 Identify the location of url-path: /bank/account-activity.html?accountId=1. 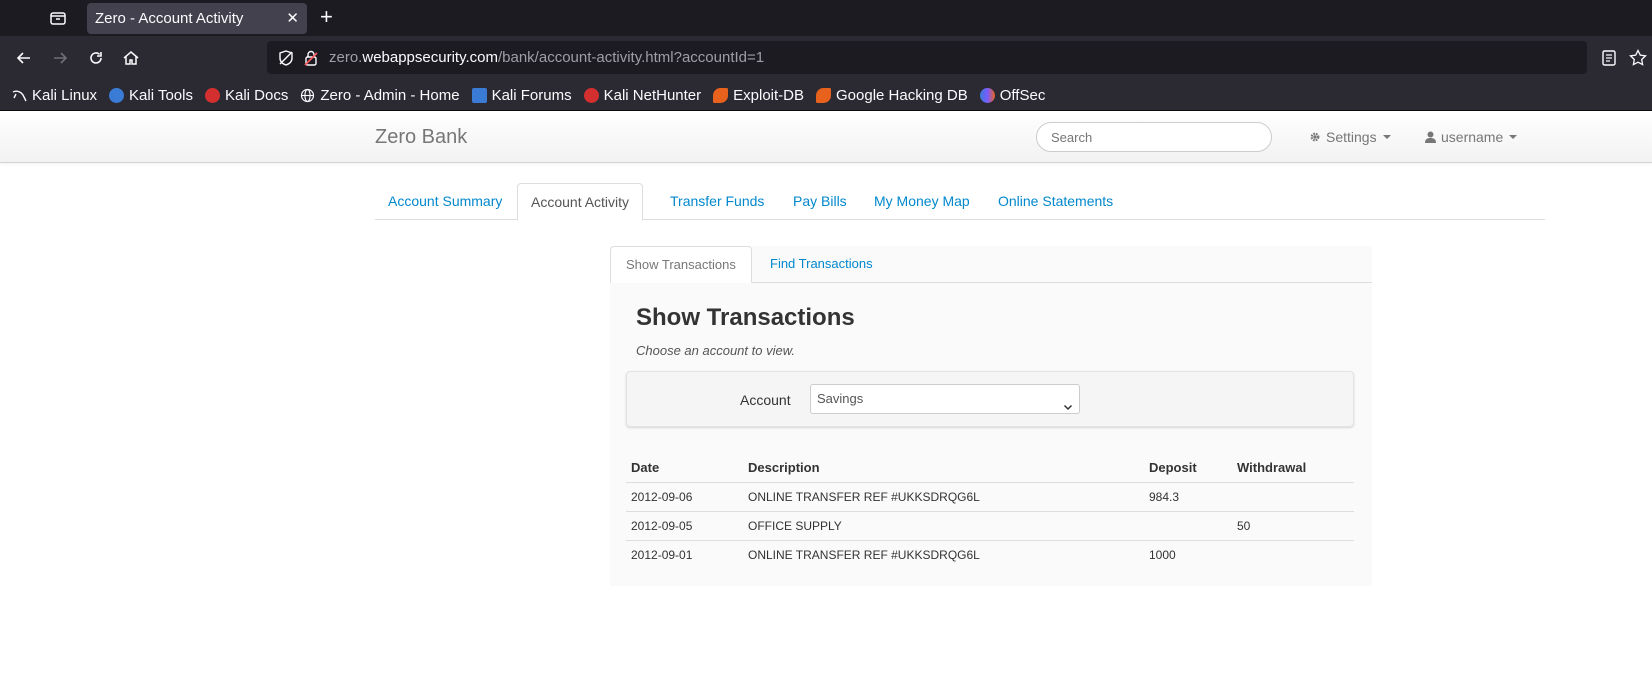
(631, 57).